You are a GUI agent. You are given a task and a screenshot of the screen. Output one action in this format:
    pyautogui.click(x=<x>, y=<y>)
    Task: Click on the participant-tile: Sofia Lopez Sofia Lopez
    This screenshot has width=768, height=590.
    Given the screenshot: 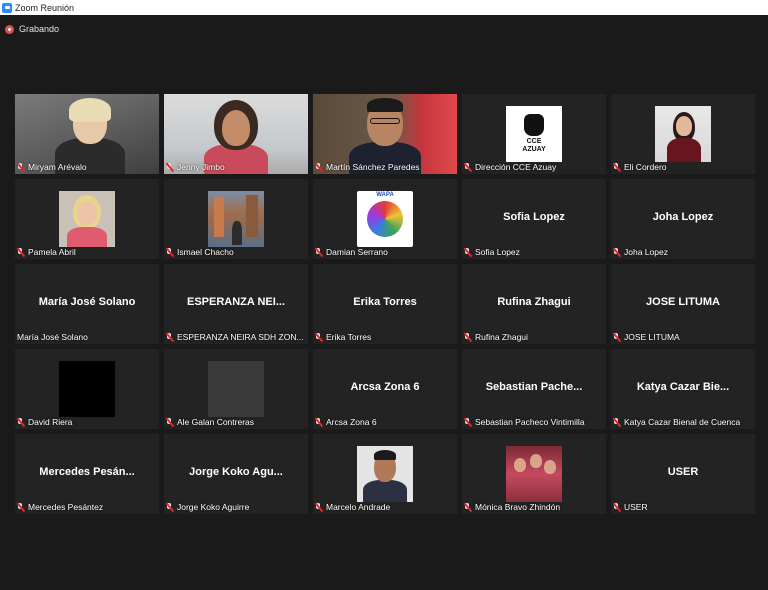 What is the action you would take?
    pyautogui.click(x=534, y=219)
    